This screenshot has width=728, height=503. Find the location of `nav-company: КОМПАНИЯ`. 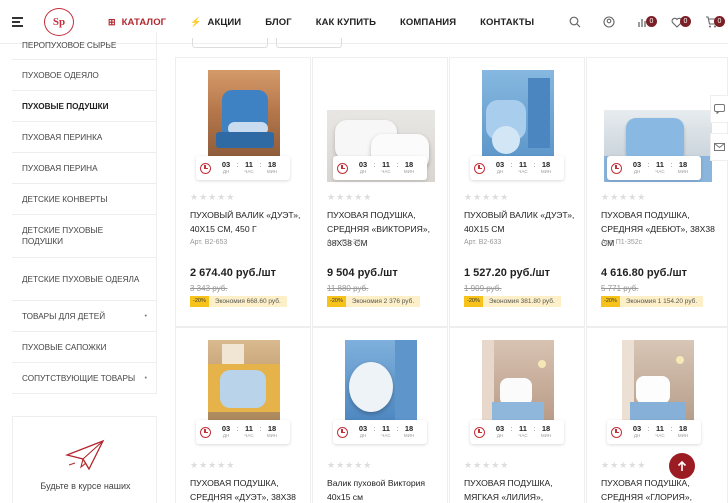

nav-company: КОМПАНИЯ is located at coordinates (428, 22).